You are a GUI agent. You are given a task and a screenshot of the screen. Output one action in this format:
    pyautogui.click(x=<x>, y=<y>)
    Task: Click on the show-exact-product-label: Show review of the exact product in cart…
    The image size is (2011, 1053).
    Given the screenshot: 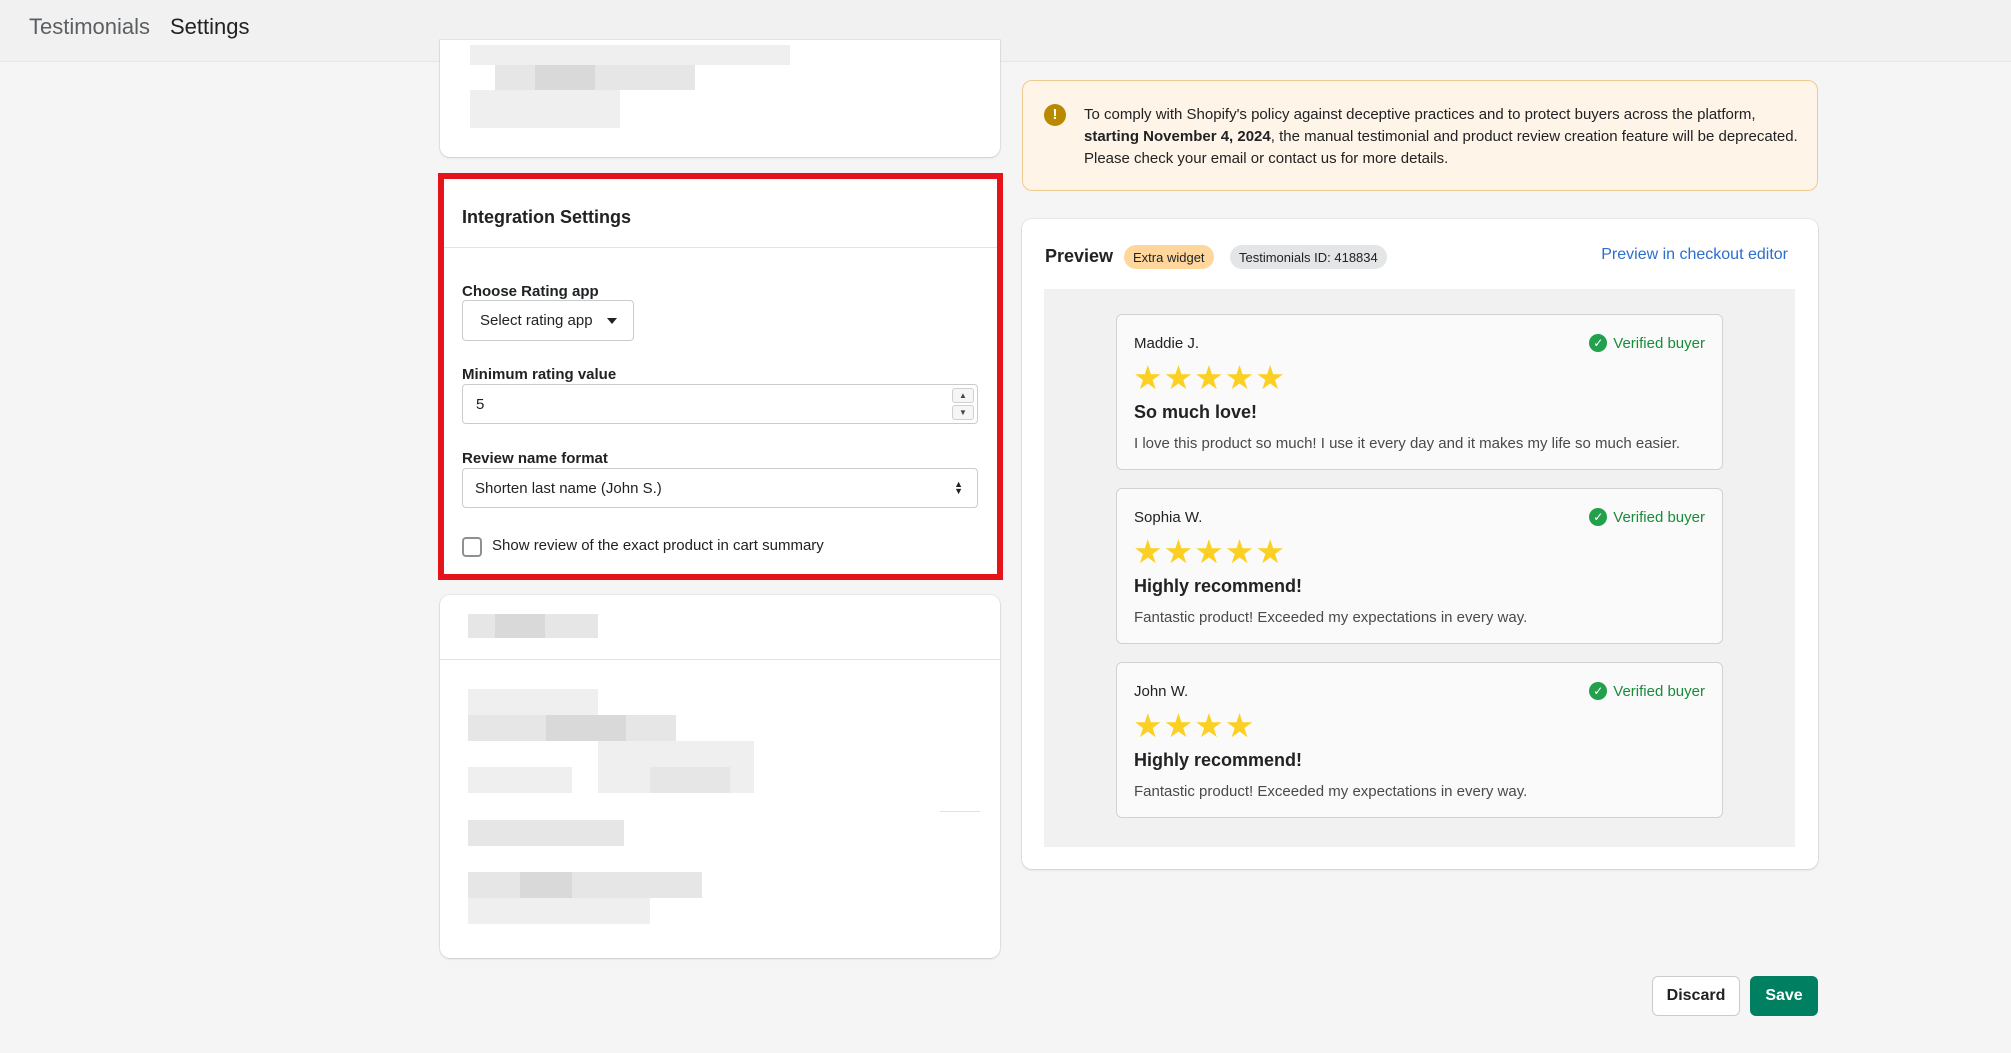 What is the action you would take?
    pyautogui.click(x=658, y=545)
    